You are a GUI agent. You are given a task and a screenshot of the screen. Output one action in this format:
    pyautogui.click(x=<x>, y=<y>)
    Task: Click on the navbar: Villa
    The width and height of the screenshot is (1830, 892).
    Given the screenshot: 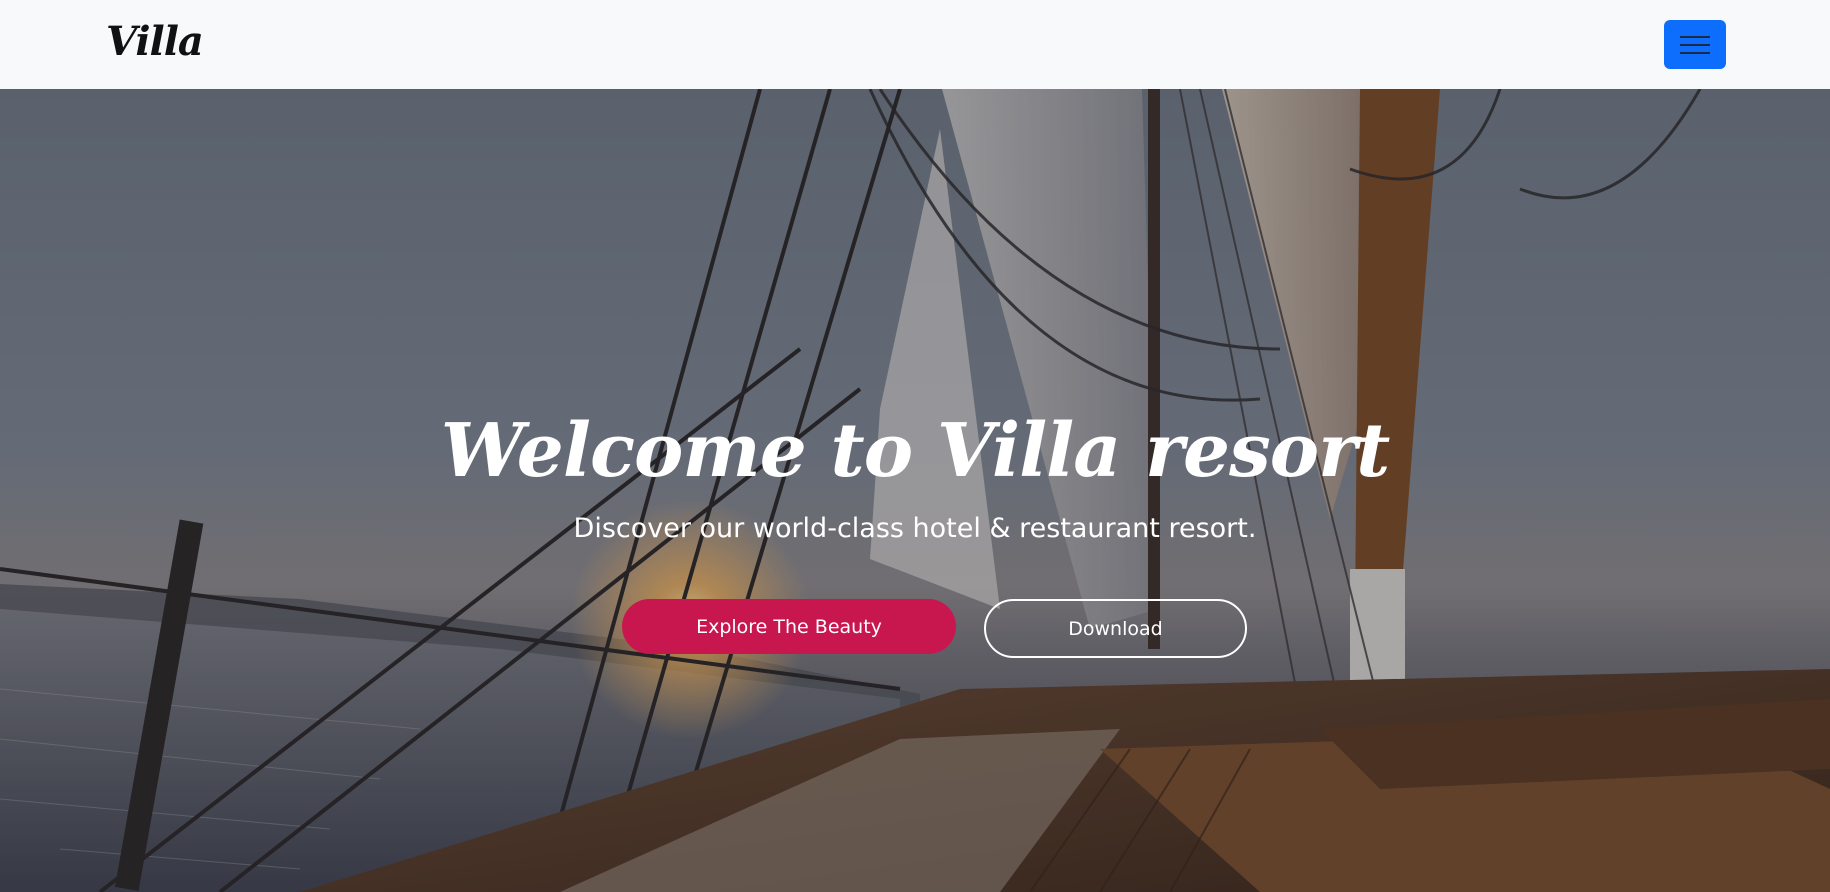 What is the action you would take?
    pyautogui.click(x=915, y=44)
    